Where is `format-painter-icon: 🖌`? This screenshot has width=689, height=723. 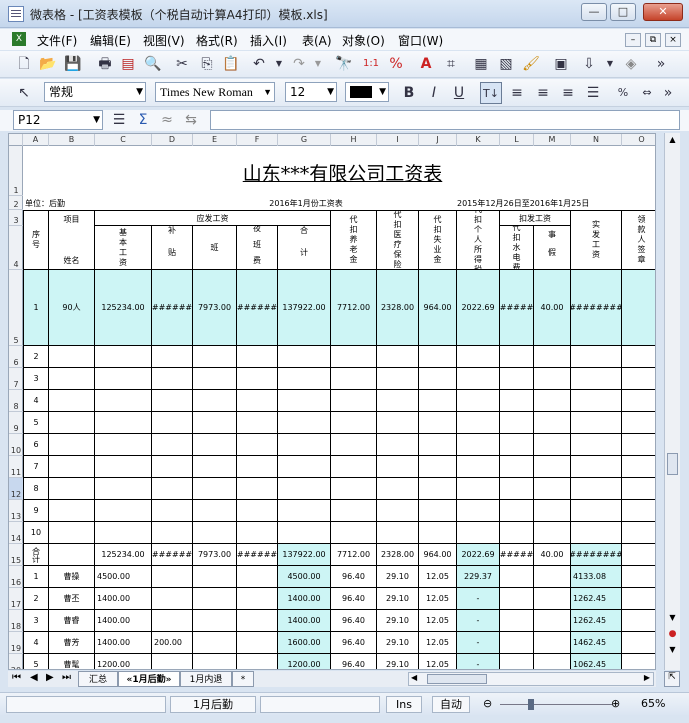
format-painter-icon: 🖌 is located at coordinates (531, 64).